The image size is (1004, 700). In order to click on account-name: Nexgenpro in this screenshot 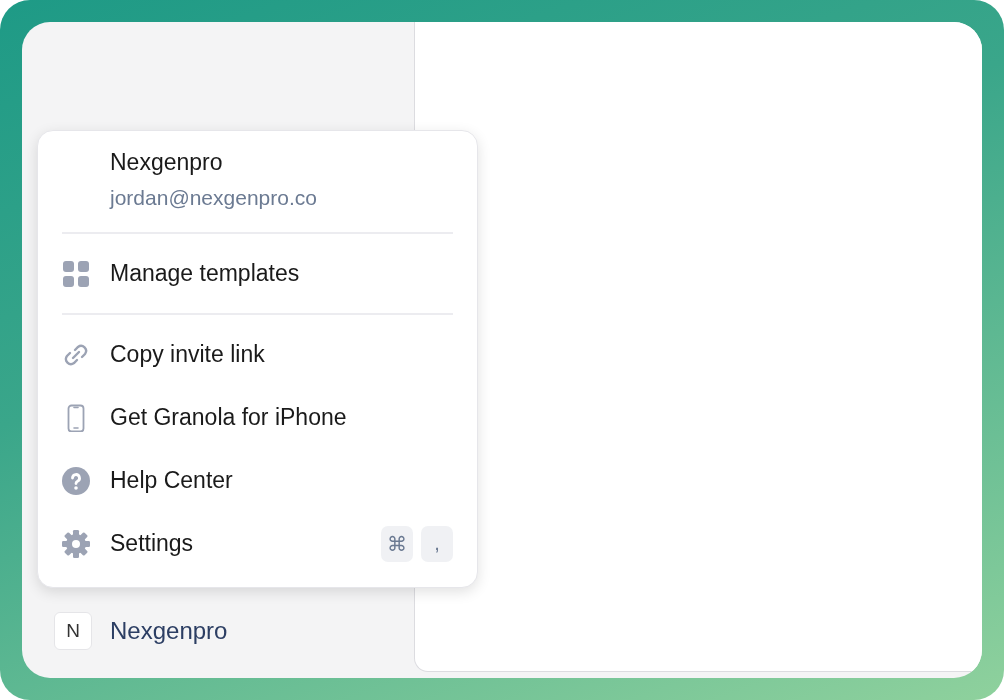, I will do `click(167, 162)`.